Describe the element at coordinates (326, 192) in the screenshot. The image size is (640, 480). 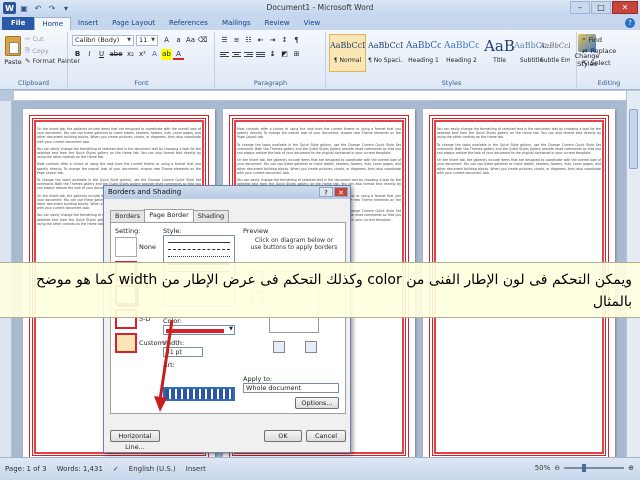
I see `dialog-help-button: ?` at that location.